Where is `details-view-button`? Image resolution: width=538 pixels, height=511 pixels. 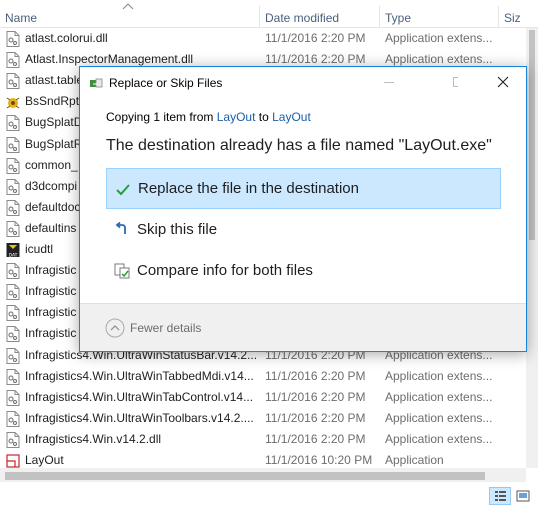
details-view-button is located at coordinates (500, 496).